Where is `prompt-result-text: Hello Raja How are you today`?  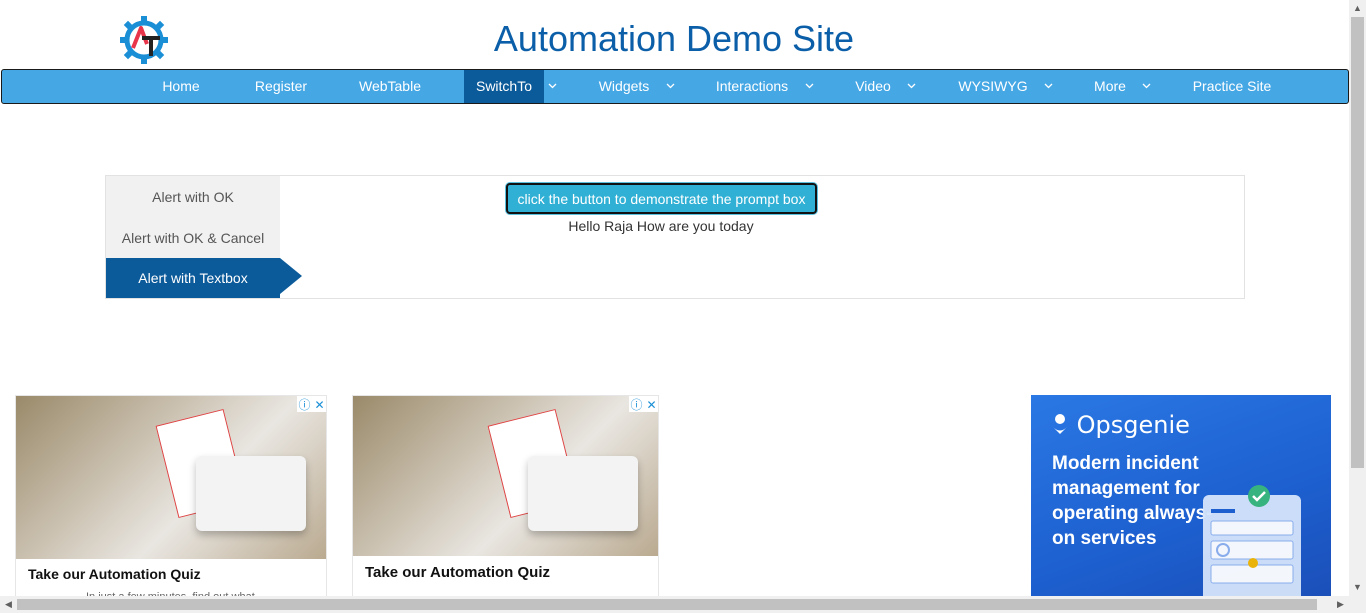 prompt-result-text: Hello Raja How are you today is located at coordinates (661, 226).